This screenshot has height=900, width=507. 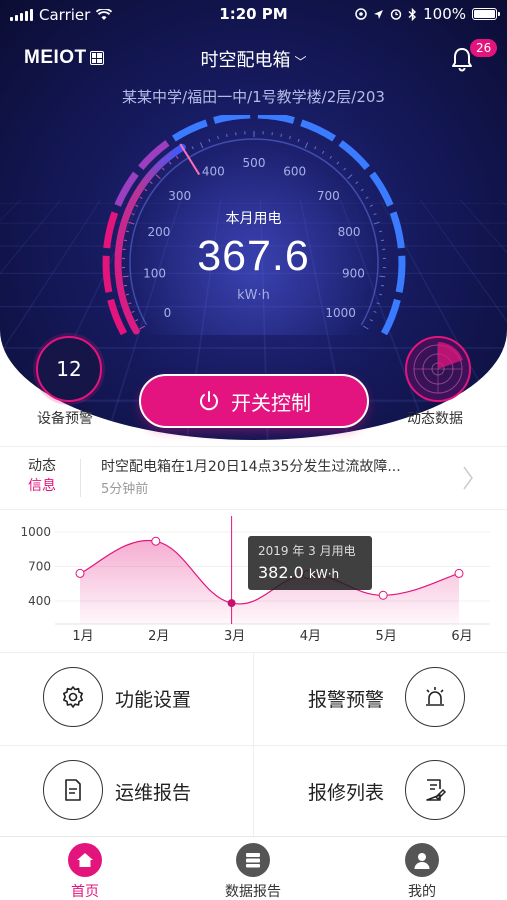 I want to click on repair-list-icon, so click(x=435, y=790).